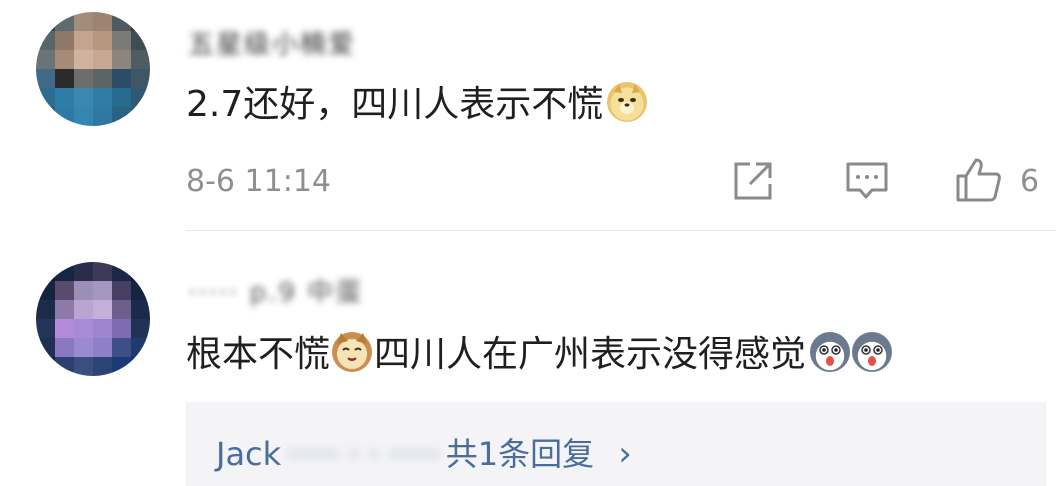 This screenshot has width=1056, height=486. Describe the element at coordinates (395, 104) in the screenshot. I see `comment-body: 2.7还好，四川人表示不慌` at that location.